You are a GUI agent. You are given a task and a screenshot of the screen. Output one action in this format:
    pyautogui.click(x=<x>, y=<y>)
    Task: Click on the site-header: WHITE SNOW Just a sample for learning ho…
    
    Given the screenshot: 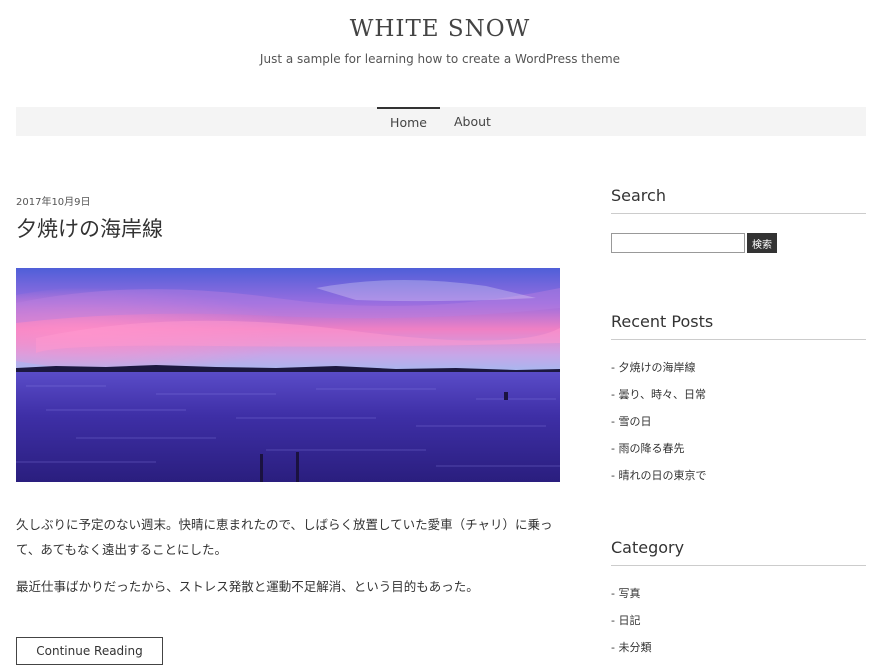 What is the action you would take?
    pyautogui.click(x=440, y=46)
    